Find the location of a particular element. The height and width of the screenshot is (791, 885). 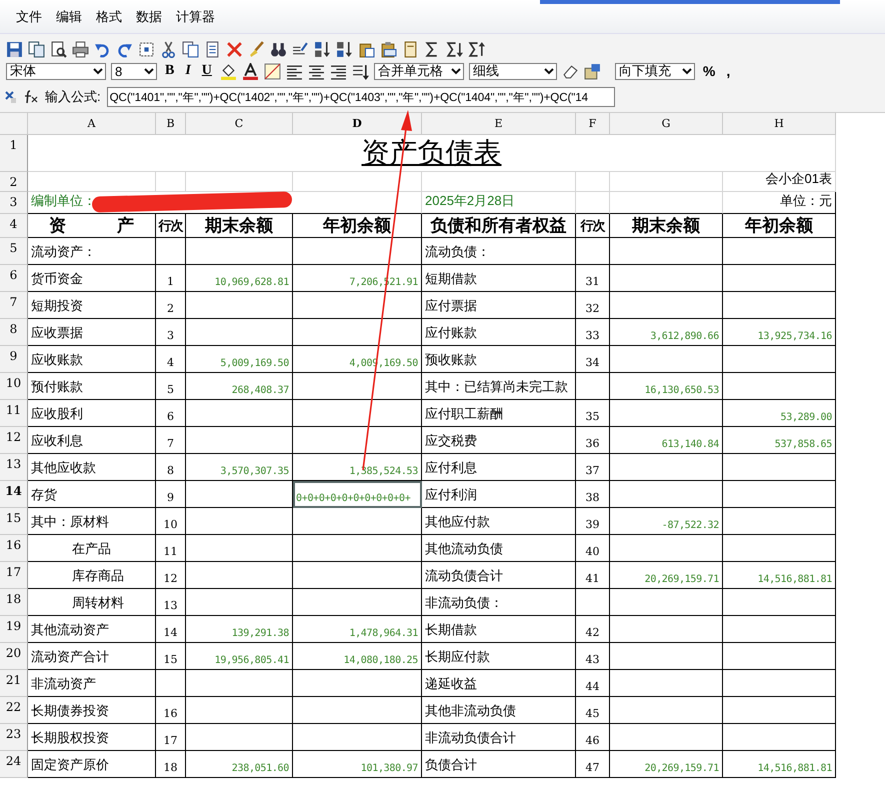

table-cell: -87,522.32 is located at coordinates (666, 521).